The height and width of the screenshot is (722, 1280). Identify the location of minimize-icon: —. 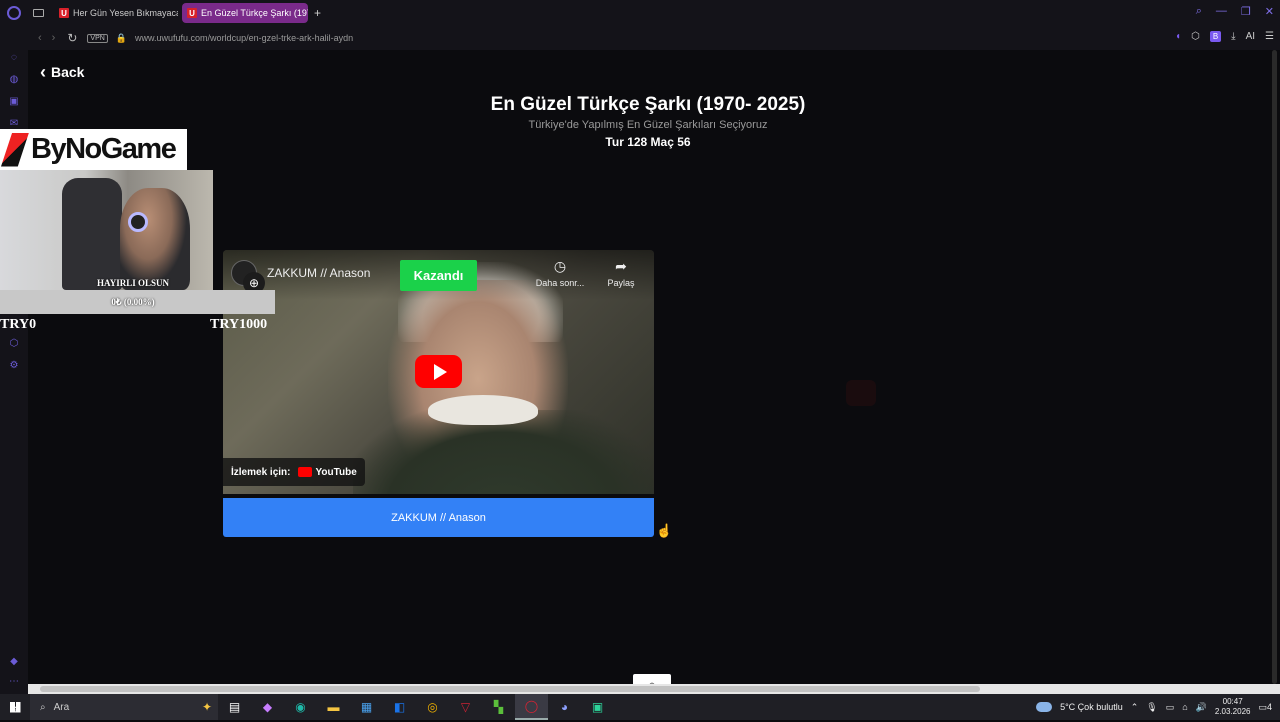
(1221, 11).